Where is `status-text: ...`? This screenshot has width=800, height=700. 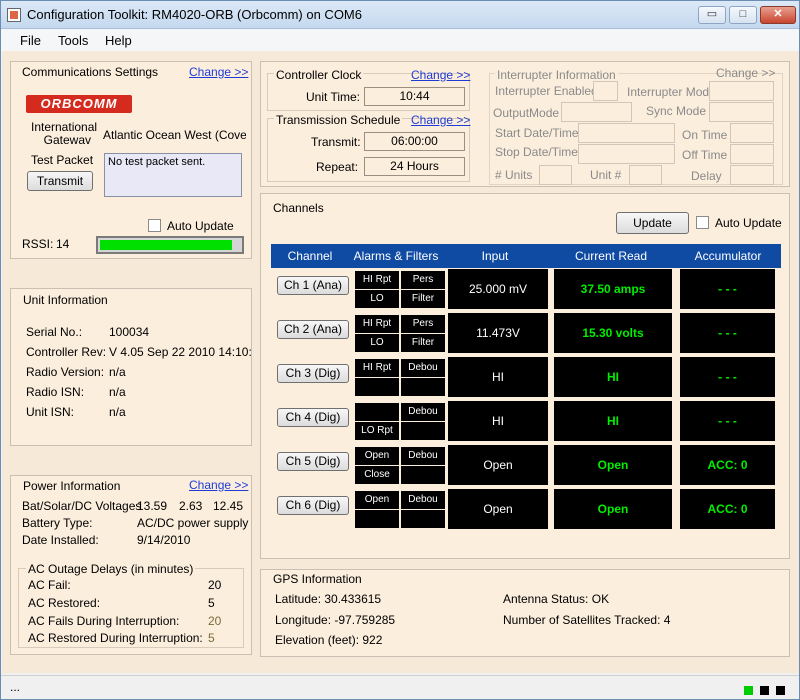 status-text: ... is located at coordinates (15, 687).